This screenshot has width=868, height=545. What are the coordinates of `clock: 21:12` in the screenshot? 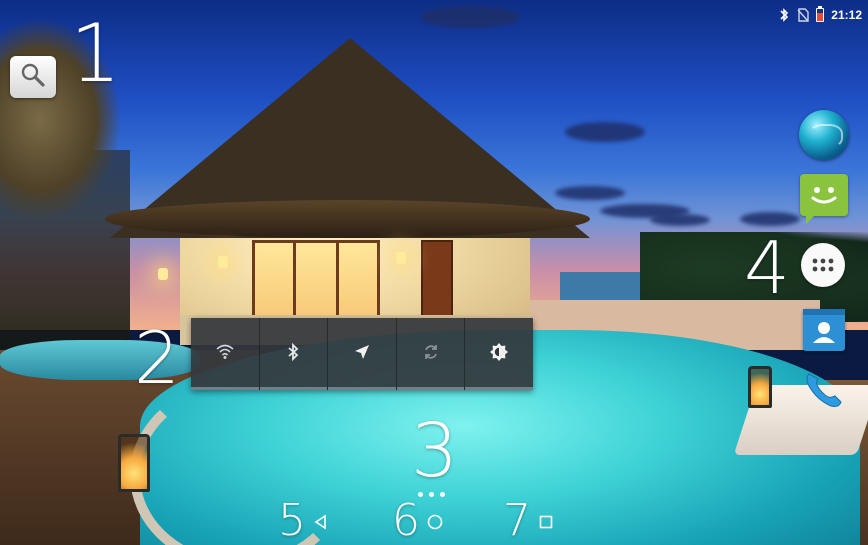 It's located at (846, 15).